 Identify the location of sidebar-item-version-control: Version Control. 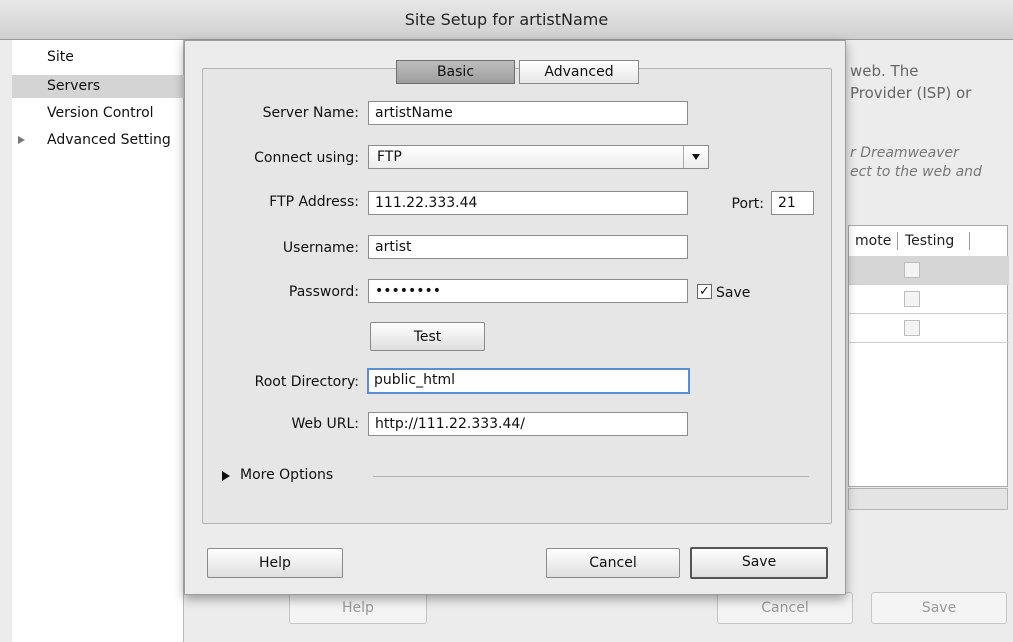
(98, 113).